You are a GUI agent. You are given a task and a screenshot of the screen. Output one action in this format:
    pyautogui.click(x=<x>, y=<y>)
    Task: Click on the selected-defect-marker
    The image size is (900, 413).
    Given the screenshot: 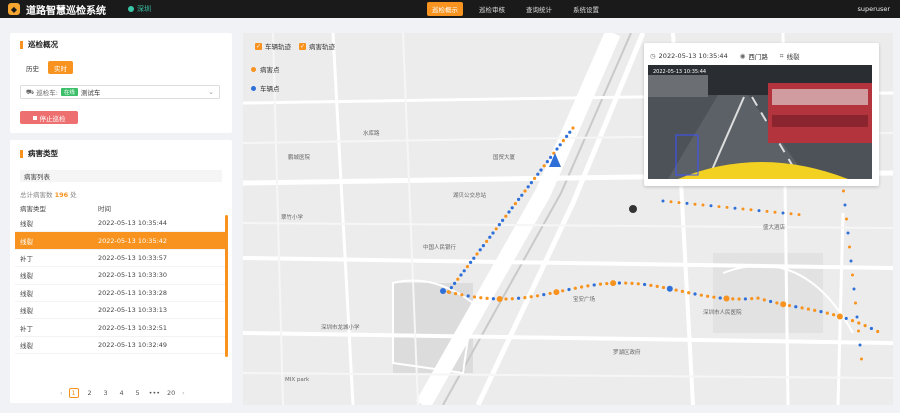 What is the action you would take?
    pyautogui.click(x=633, y=209)
    